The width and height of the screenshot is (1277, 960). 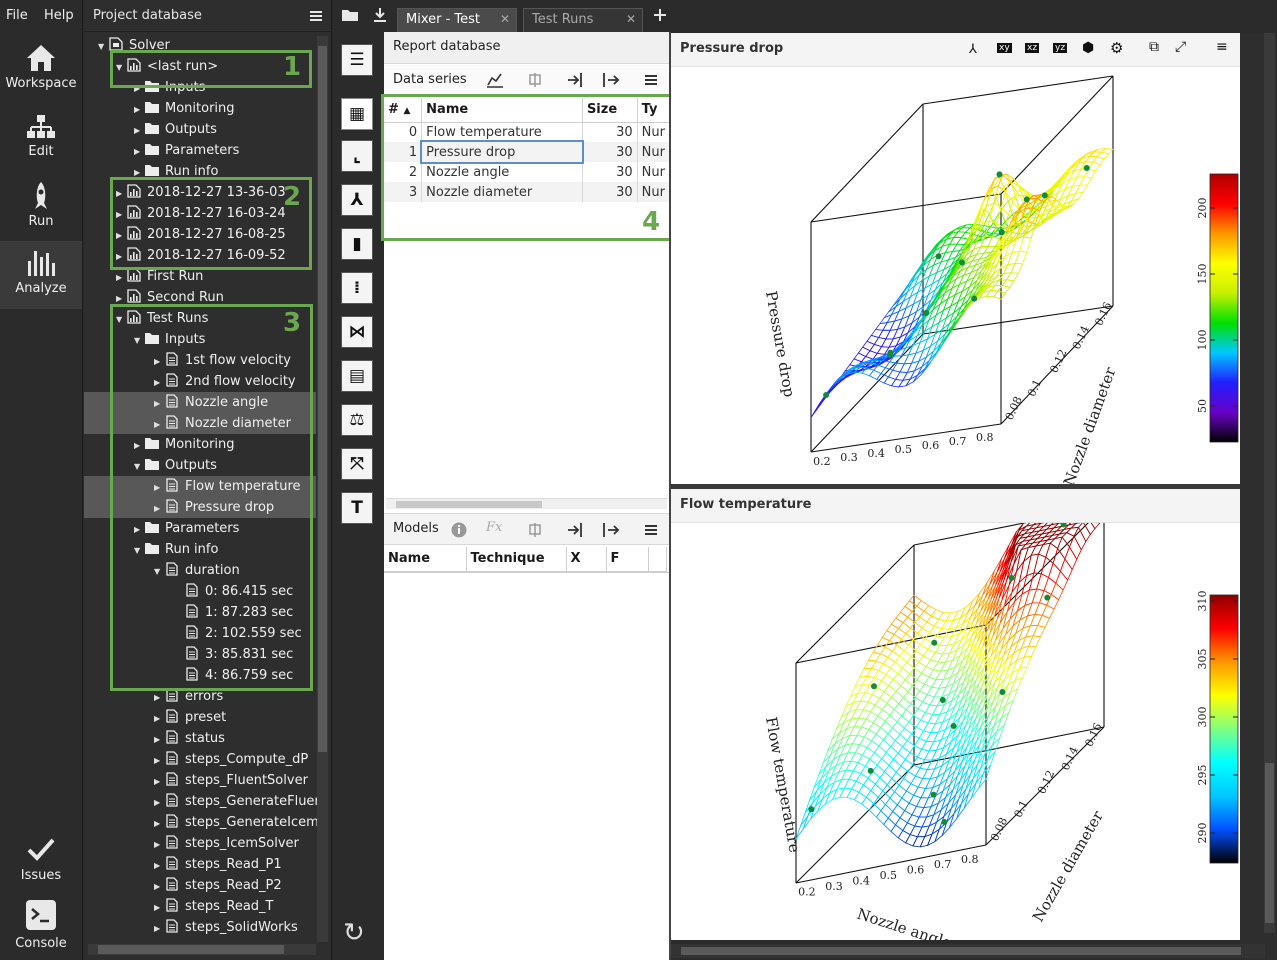 I want to click on close-tab-icon: ✕, so click(x=631, y=19).